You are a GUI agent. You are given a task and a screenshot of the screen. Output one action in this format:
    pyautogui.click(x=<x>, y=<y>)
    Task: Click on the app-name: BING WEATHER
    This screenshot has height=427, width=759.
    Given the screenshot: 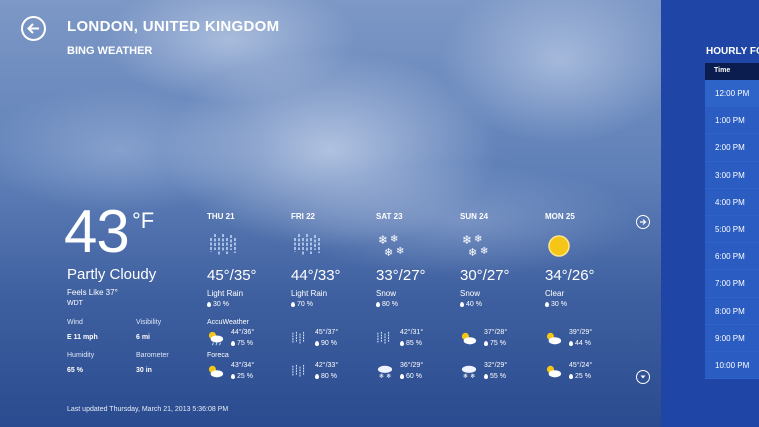 What is the action you would take?
    pyautogui.click(x=110, y=51)
    